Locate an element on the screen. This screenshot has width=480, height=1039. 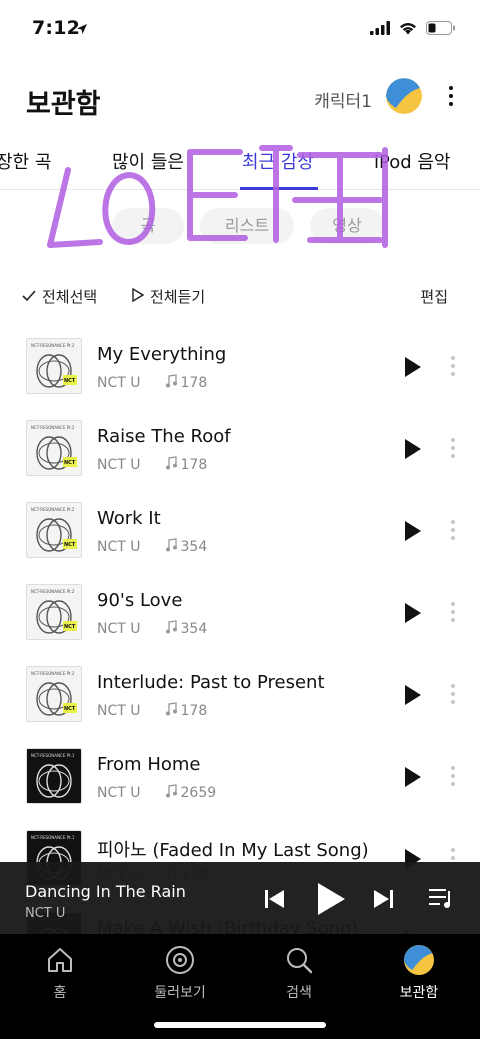
play-icon is located at coordinates (331, 901).